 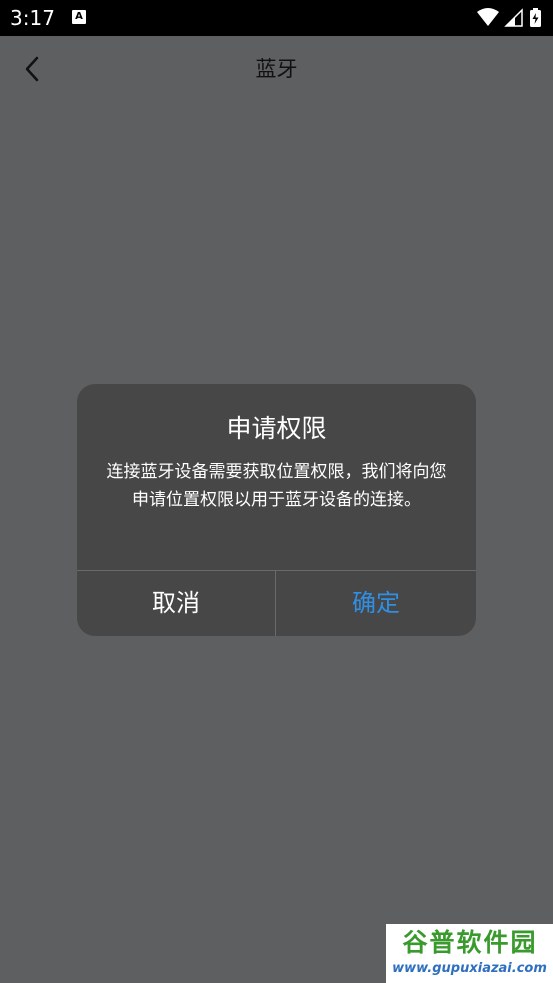 What do you see at coordinates (276, 486) in the screenshot?
I see `dialog-message: 连接蓝牙设备需要获取位置权限，我们将向您申请位置权限以用于蓝牙设备的连接。` at bounding box center [276, 486].